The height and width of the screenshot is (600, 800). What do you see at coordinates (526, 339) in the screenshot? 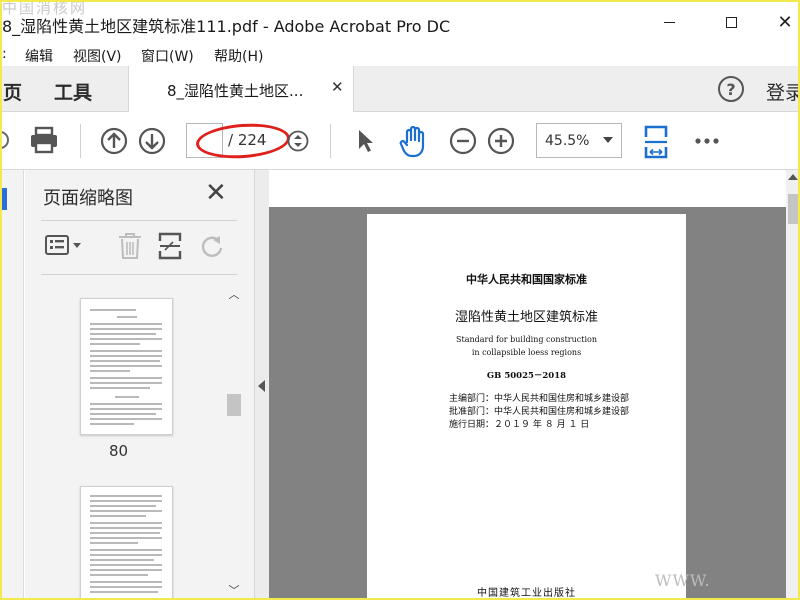
I see `standard-title-en-1: Standard for building construction` at bounding box center [526, 339].